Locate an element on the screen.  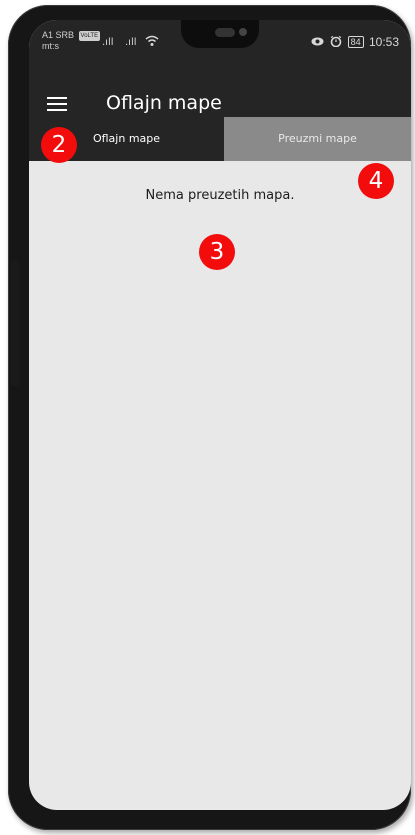
volte-badge: VoLTE is located at coordinates (89, 35).